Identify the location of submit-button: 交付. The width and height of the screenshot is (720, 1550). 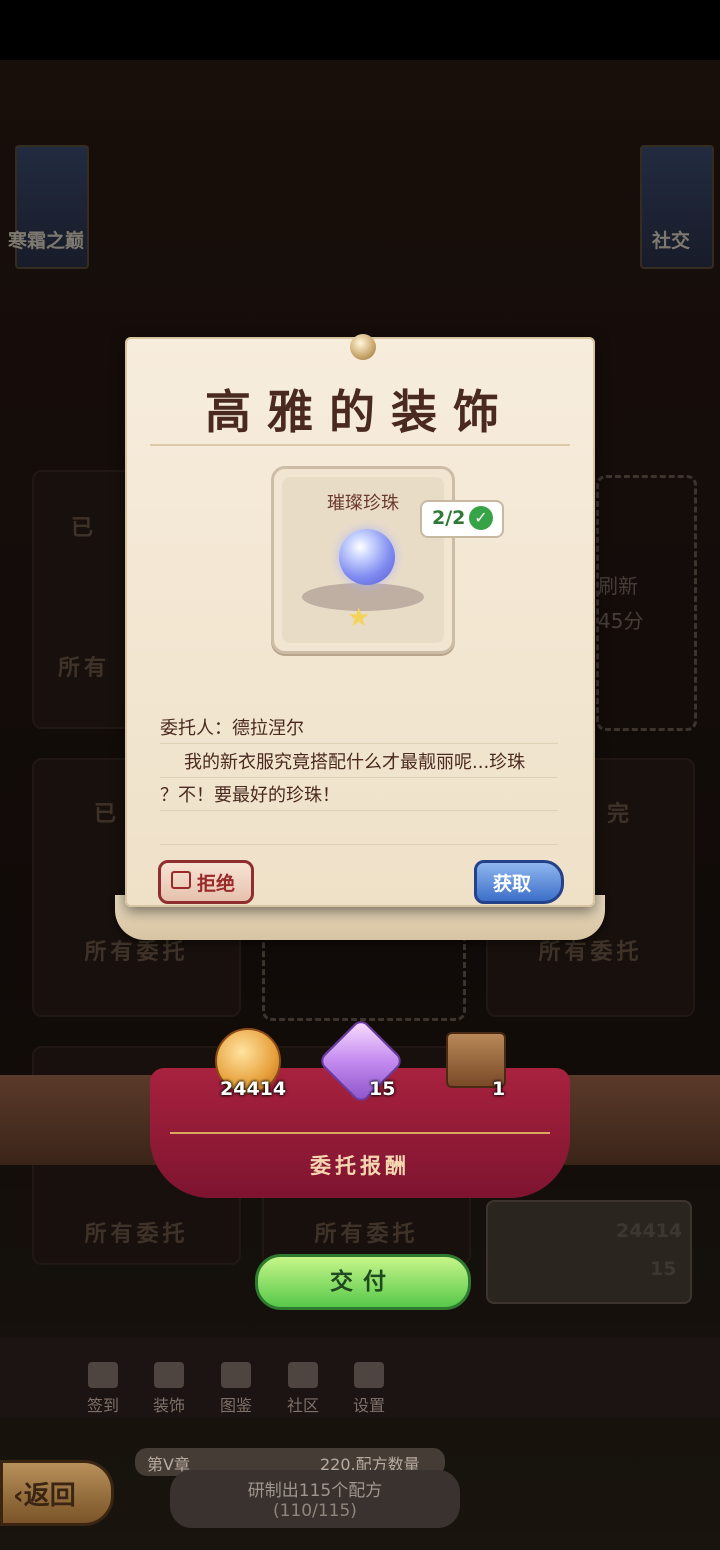
(363, 1282).